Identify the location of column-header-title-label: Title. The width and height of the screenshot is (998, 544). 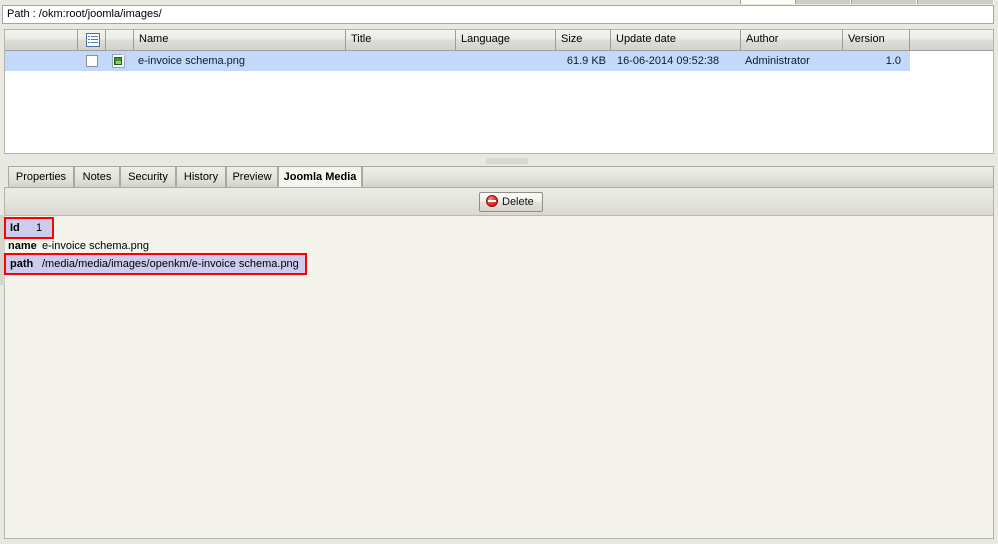
(361, 39).